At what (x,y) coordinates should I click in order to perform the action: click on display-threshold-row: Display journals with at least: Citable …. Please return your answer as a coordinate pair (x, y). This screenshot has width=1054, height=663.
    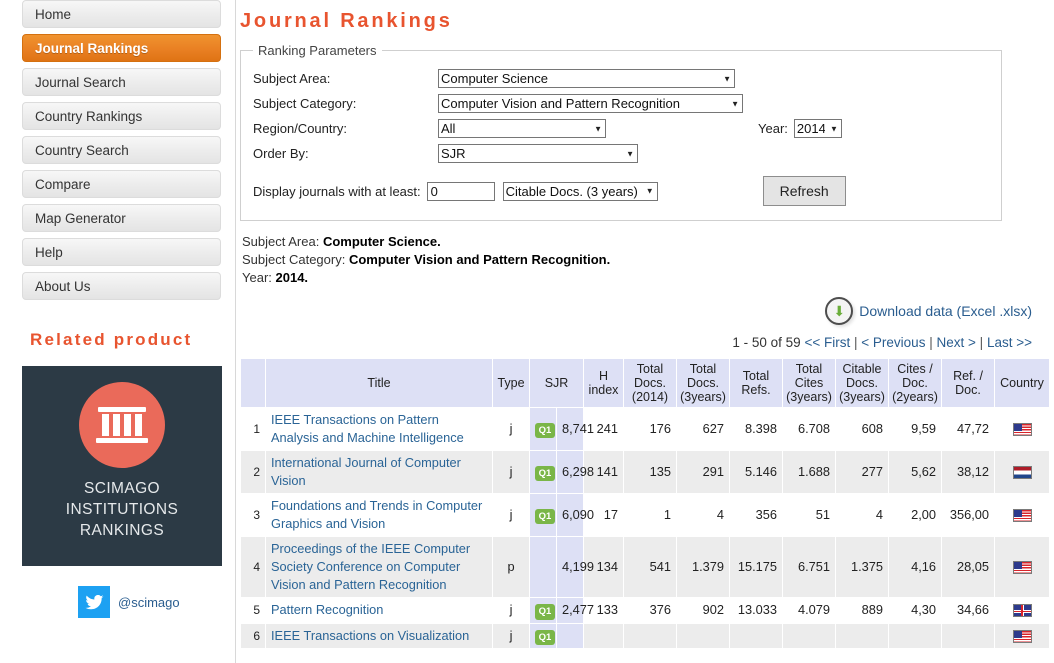
    Looking at the image, I should click on (621, 191).